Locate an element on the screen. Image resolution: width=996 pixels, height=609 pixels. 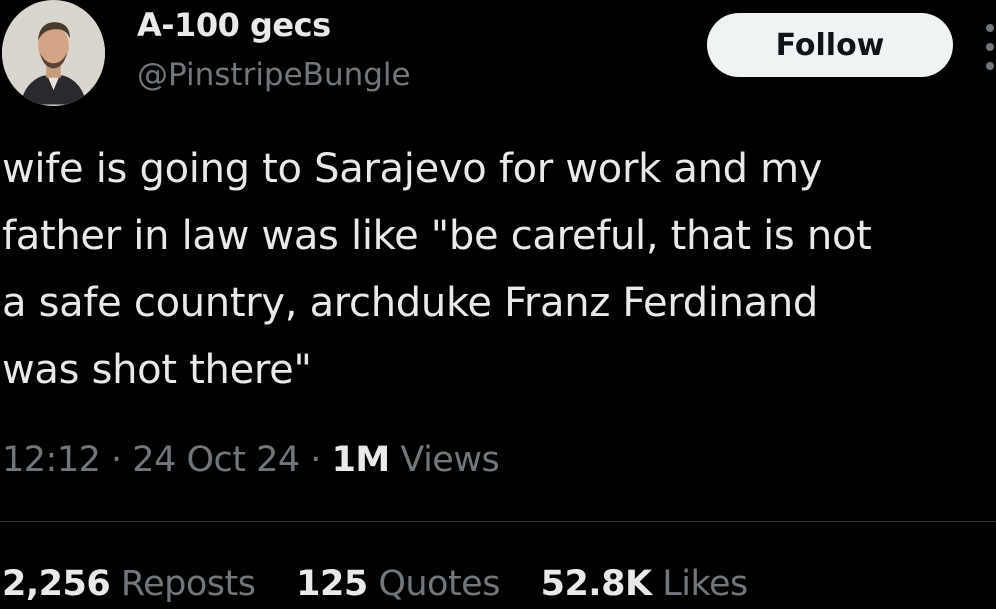
quotes-label: Quotes is located at coordinates (439, 584).